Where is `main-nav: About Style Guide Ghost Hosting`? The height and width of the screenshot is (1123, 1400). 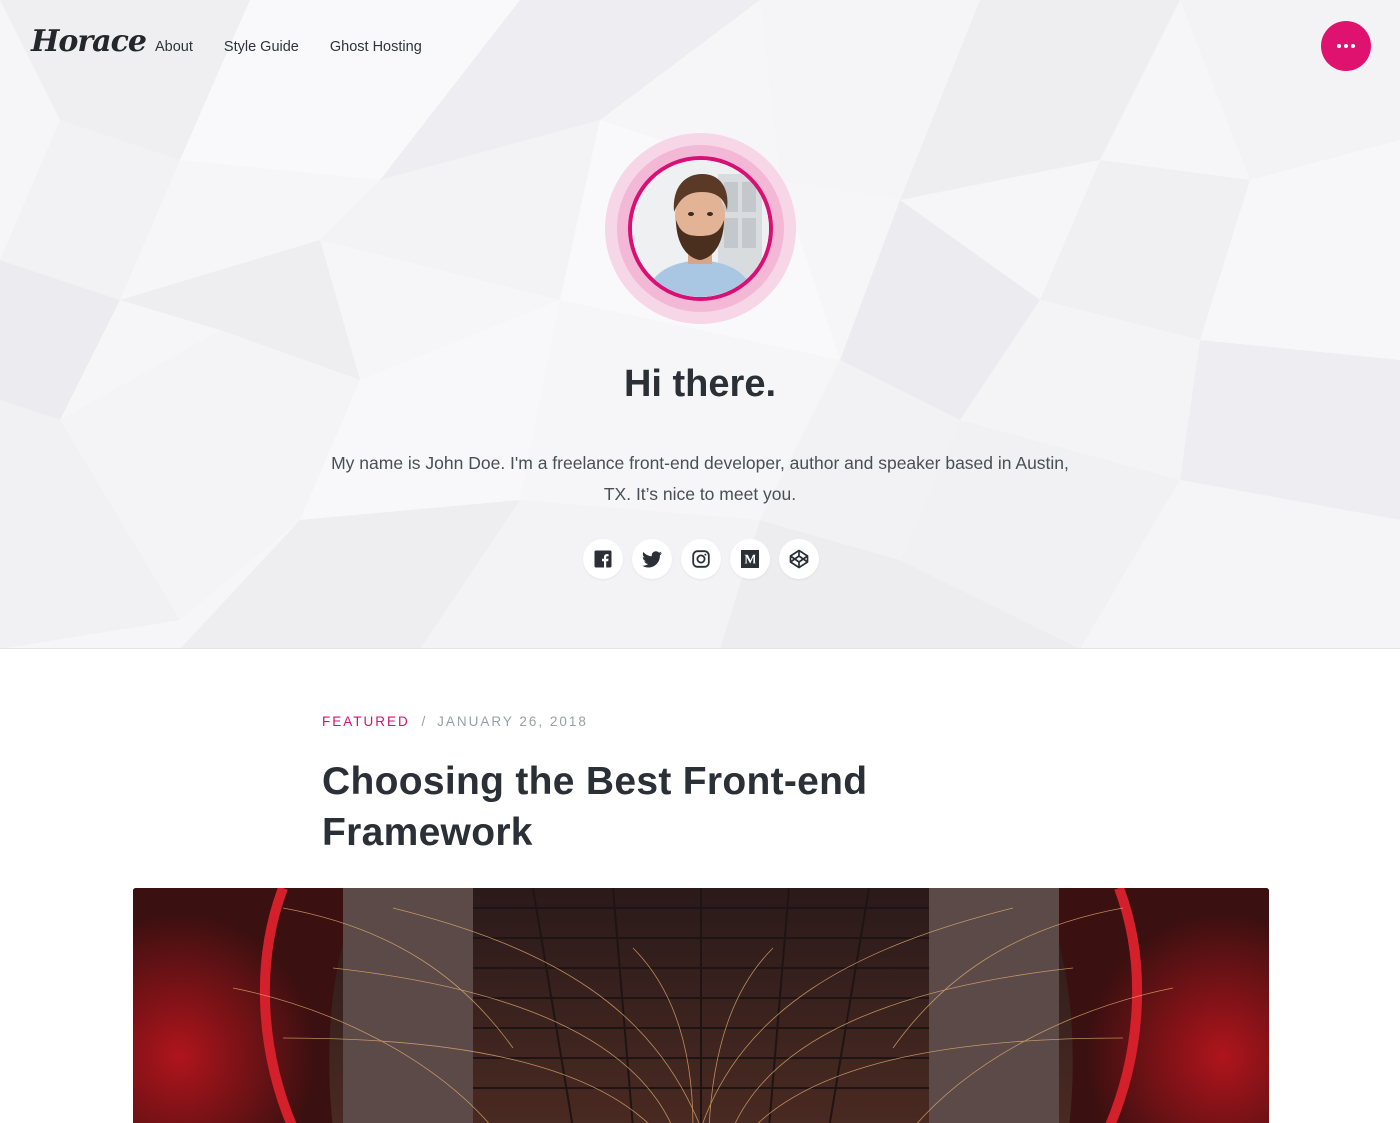
main-nav: About Style Guide Ghost Hosting is located at coordinates (288, 47).